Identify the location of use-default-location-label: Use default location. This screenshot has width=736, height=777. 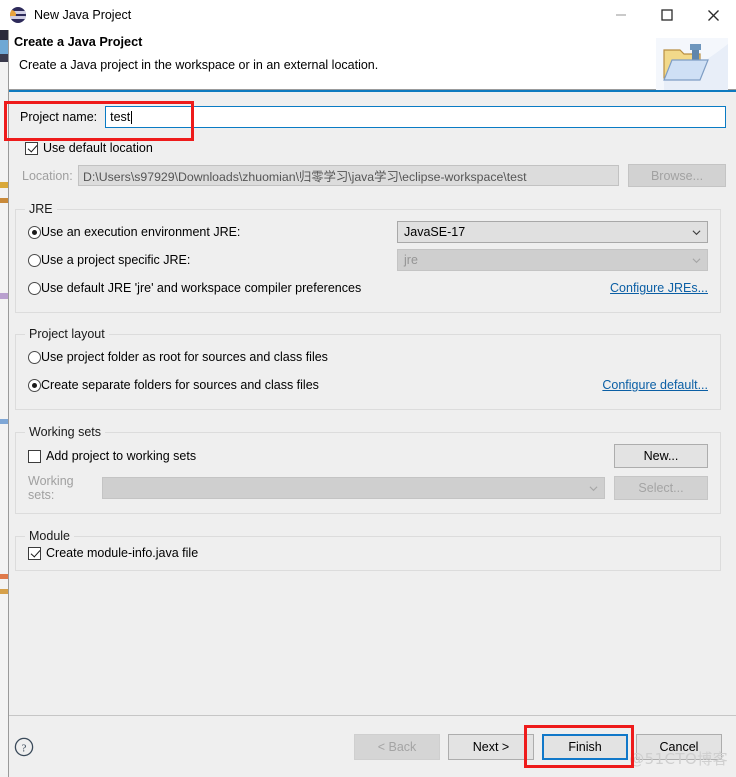
(98, 148).